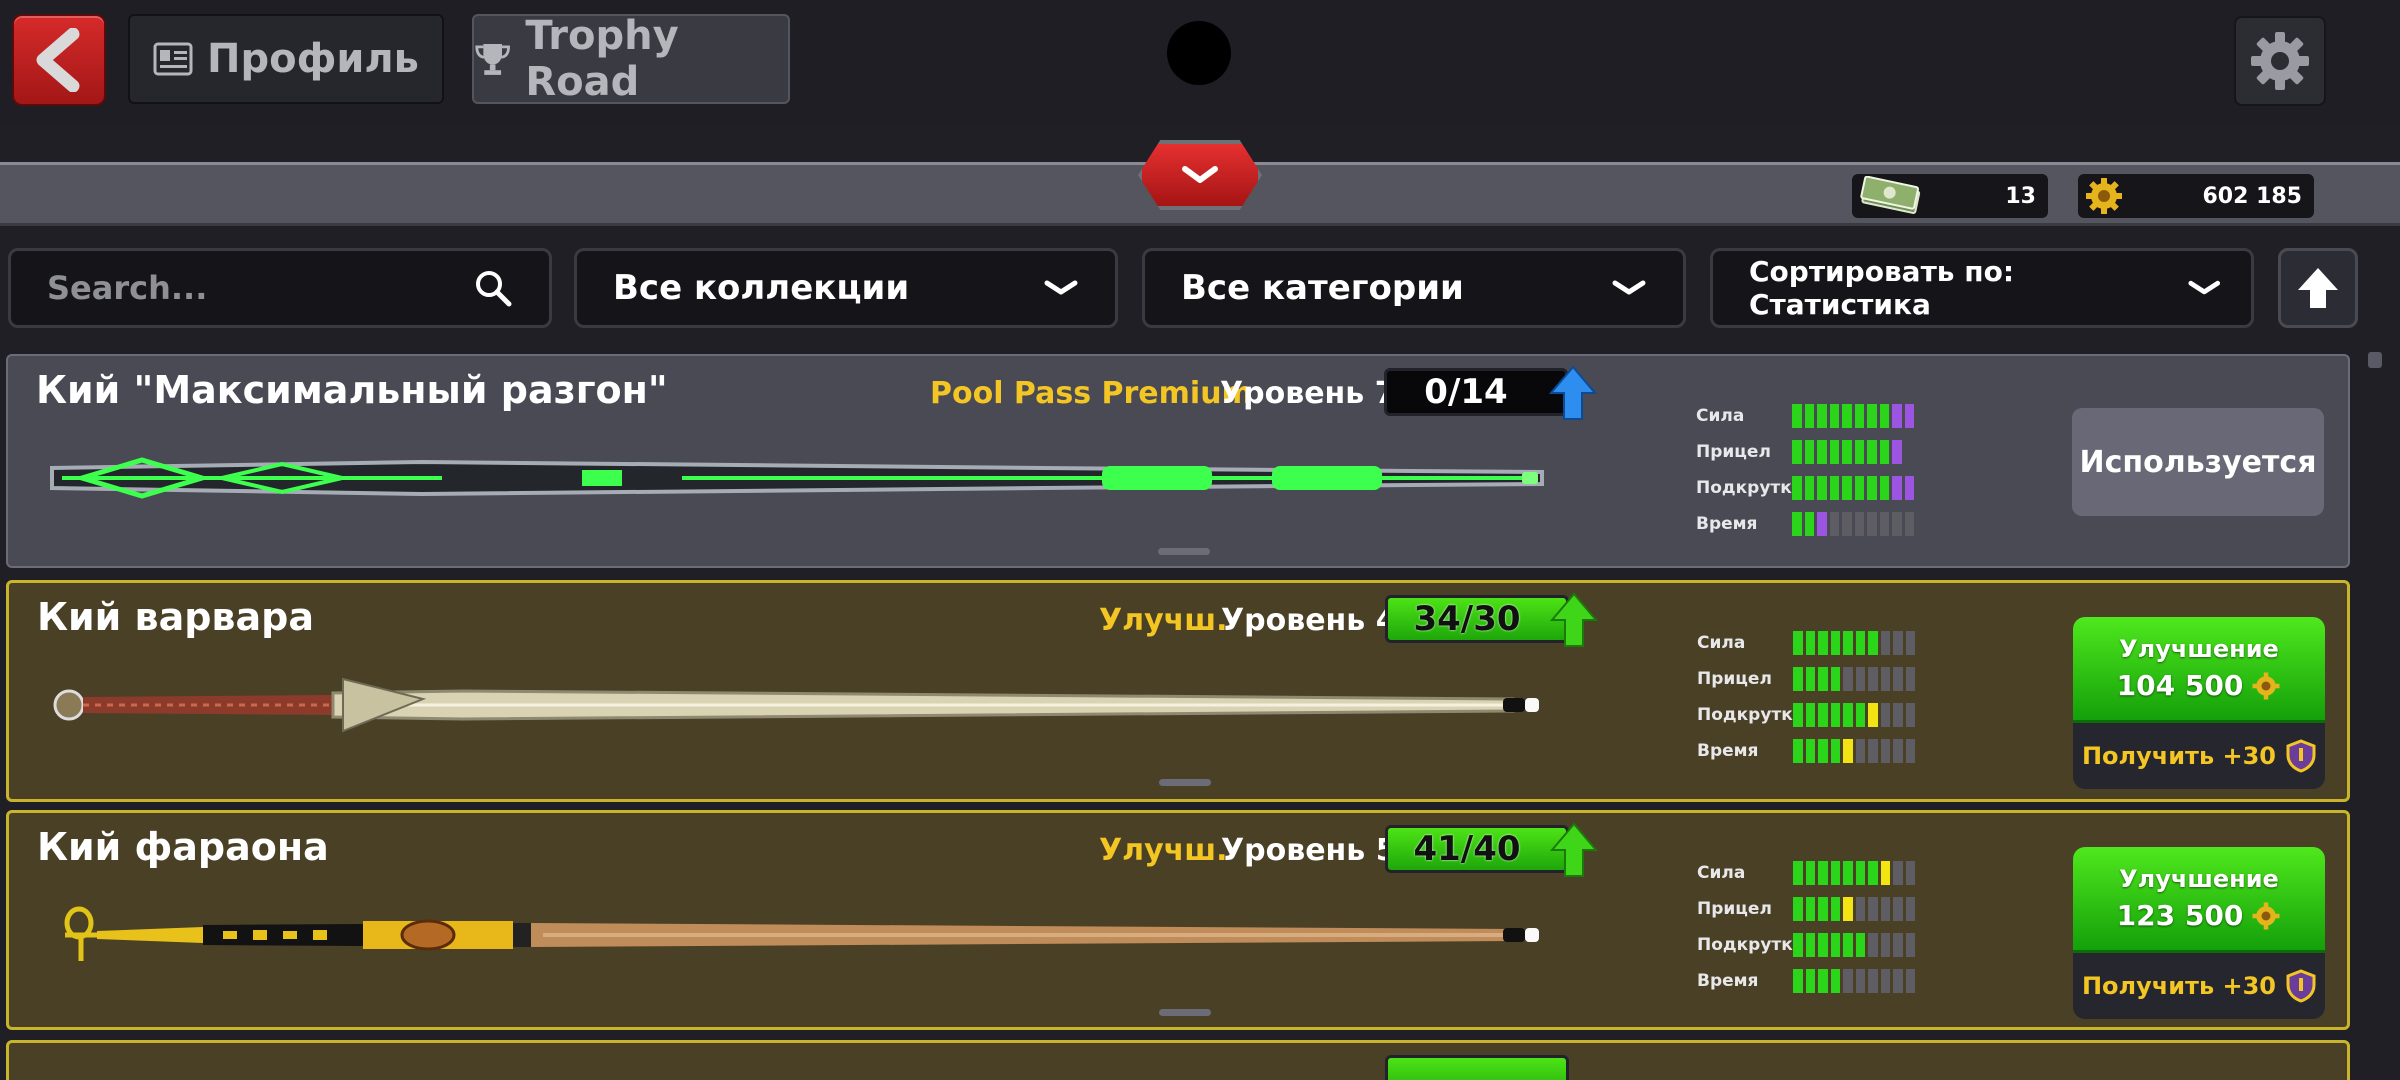 The height and width of the screenshot is (1080, 2400). Describe the element at coordinates (1721, 643) in the screenshot. I see `stat-label: Сила` at that location.